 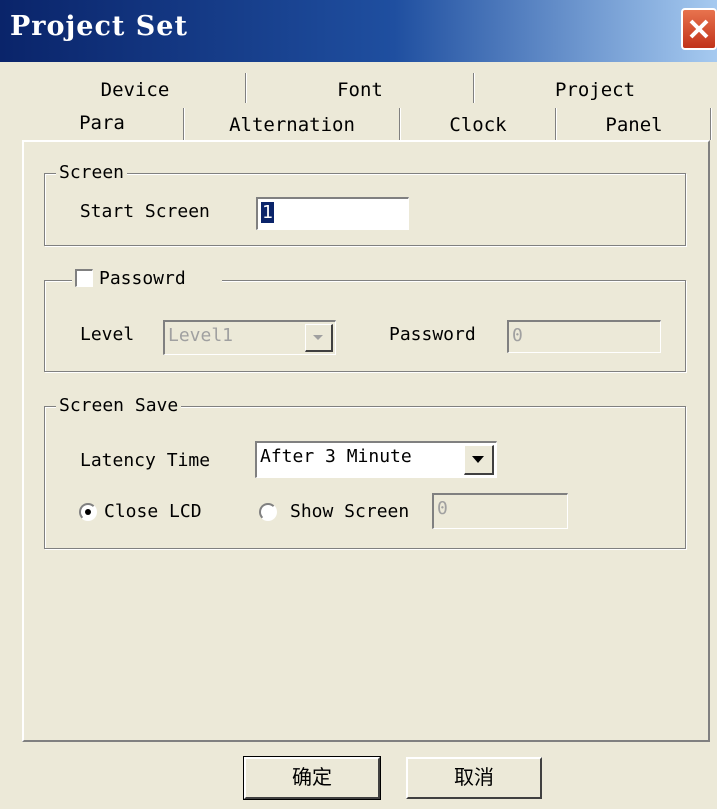 What do you see at coordinates (267, 212) in the screenshot?
I see `start-screen-value: 1` at bounding box center [267, 212].